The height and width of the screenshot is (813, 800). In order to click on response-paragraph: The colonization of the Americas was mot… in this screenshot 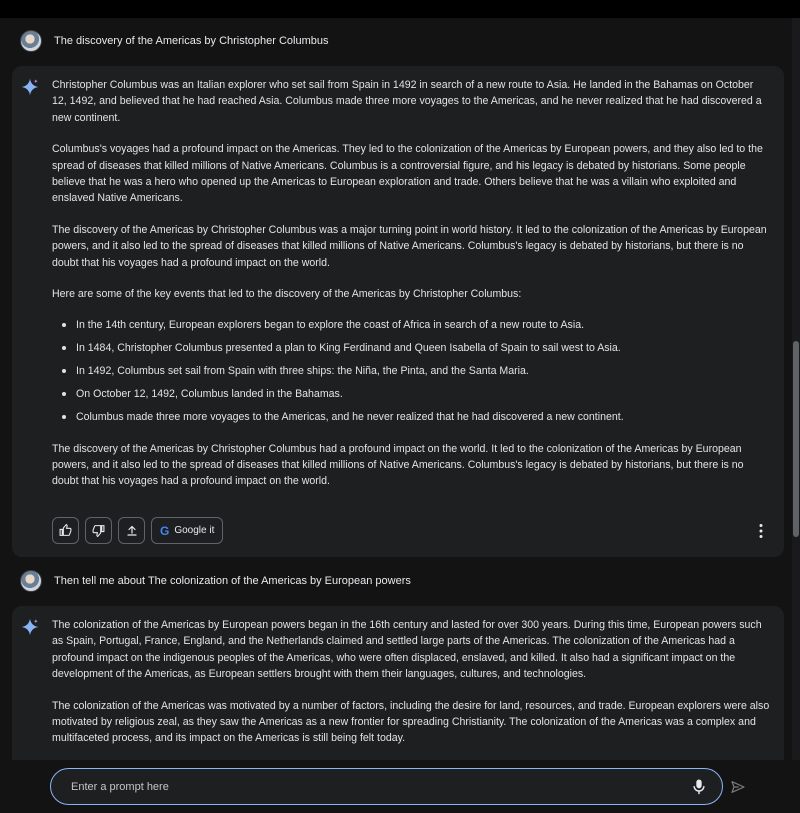, I will do `click(411, 722)`.